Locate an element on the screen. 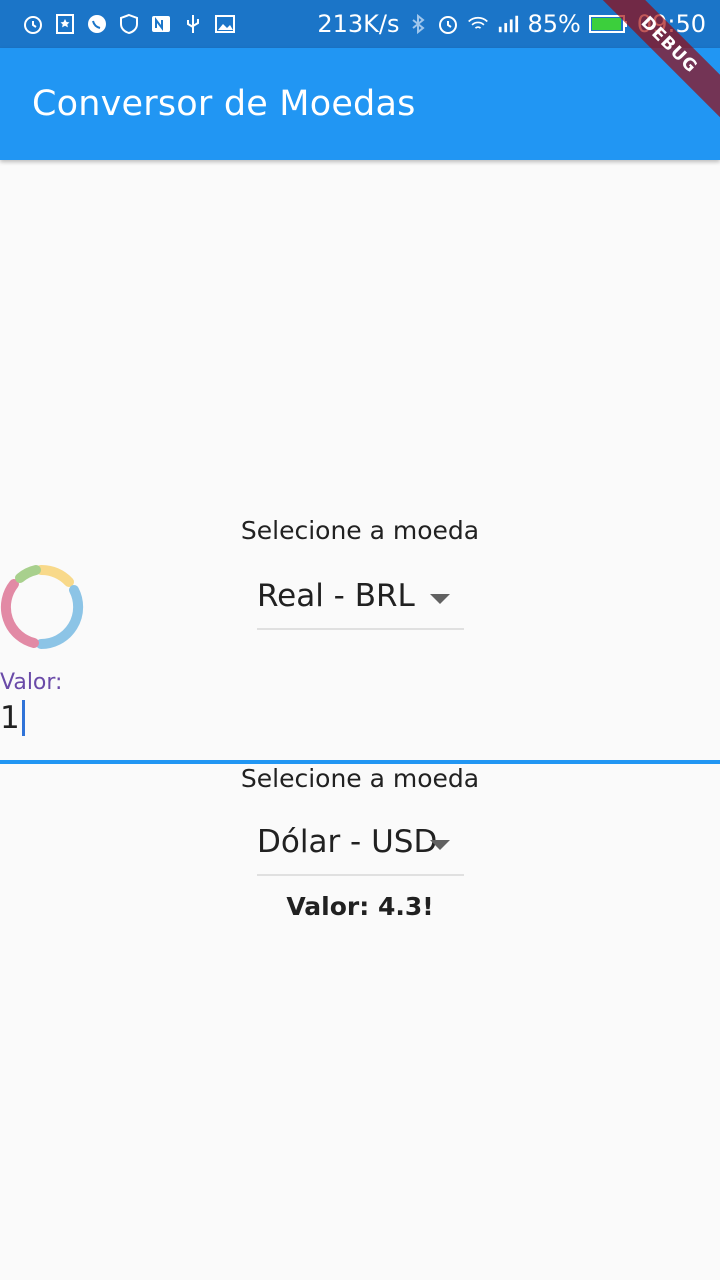  usb-icon is located at coordinates (193, 24).